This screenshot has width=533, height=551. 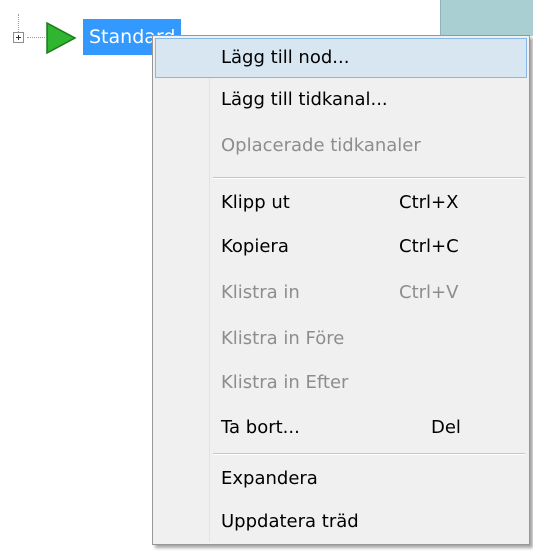 I want to click on menu-item-paste: Klistra in Ctrl+V, so click(x=341, y=293).